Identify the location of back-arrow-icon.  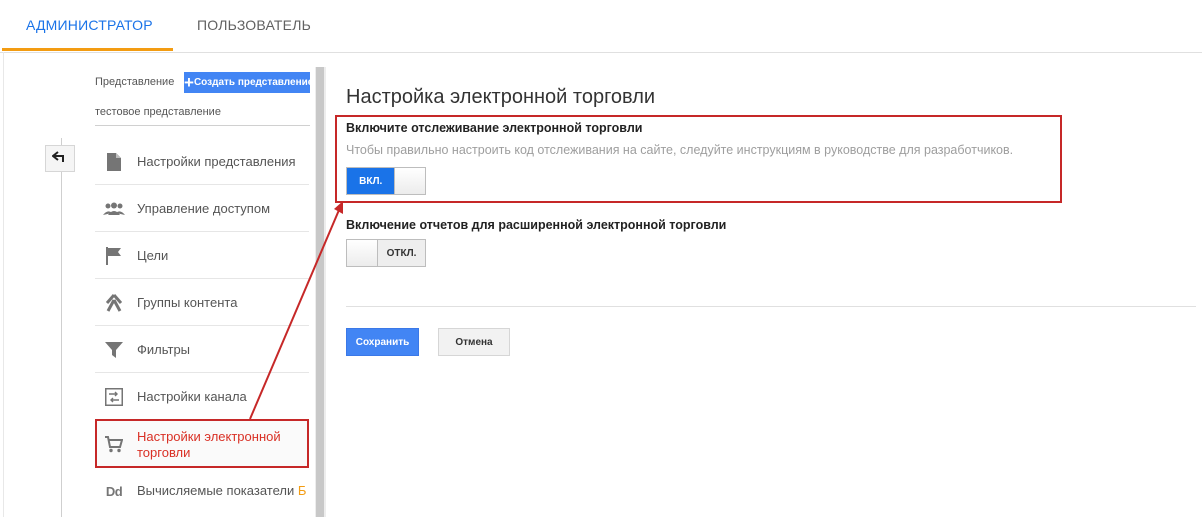
(59, 159).